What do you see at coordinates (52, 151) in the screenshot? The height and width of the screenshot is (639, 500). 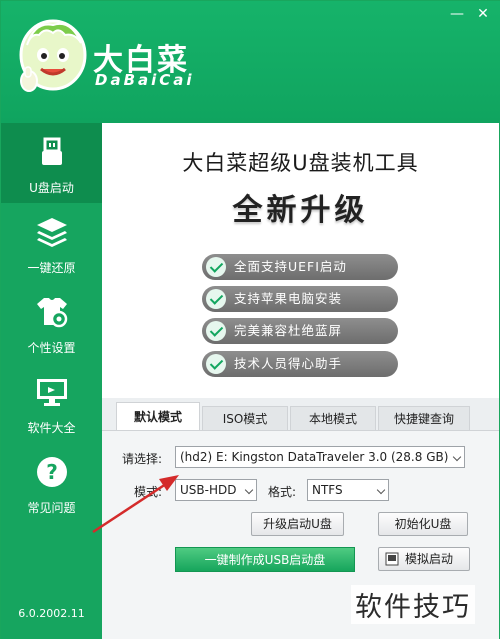 I see `usb-drive-icon` at bounding box center [52, 151].